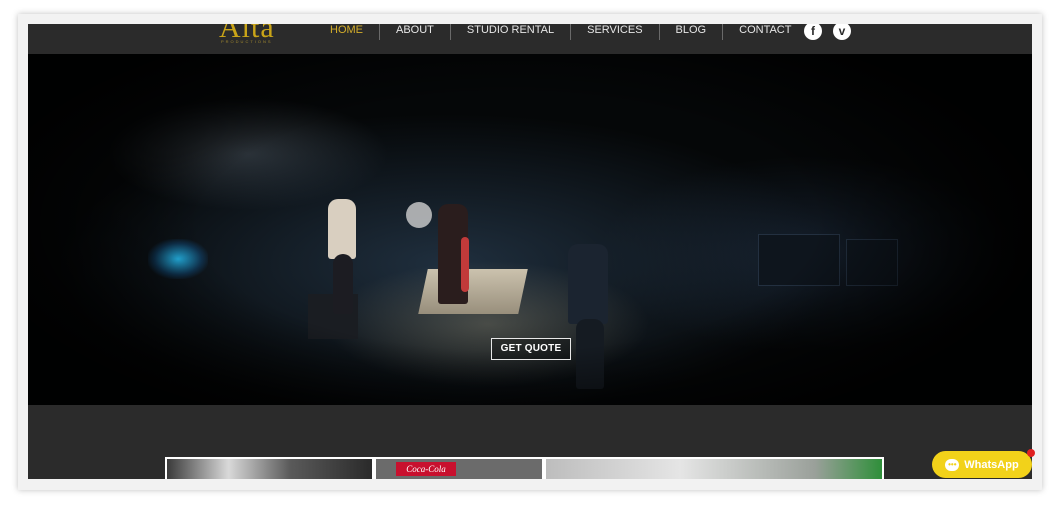 The image size is (1060, 511). I want to click on facebook-icon: f, so click(813, 32).